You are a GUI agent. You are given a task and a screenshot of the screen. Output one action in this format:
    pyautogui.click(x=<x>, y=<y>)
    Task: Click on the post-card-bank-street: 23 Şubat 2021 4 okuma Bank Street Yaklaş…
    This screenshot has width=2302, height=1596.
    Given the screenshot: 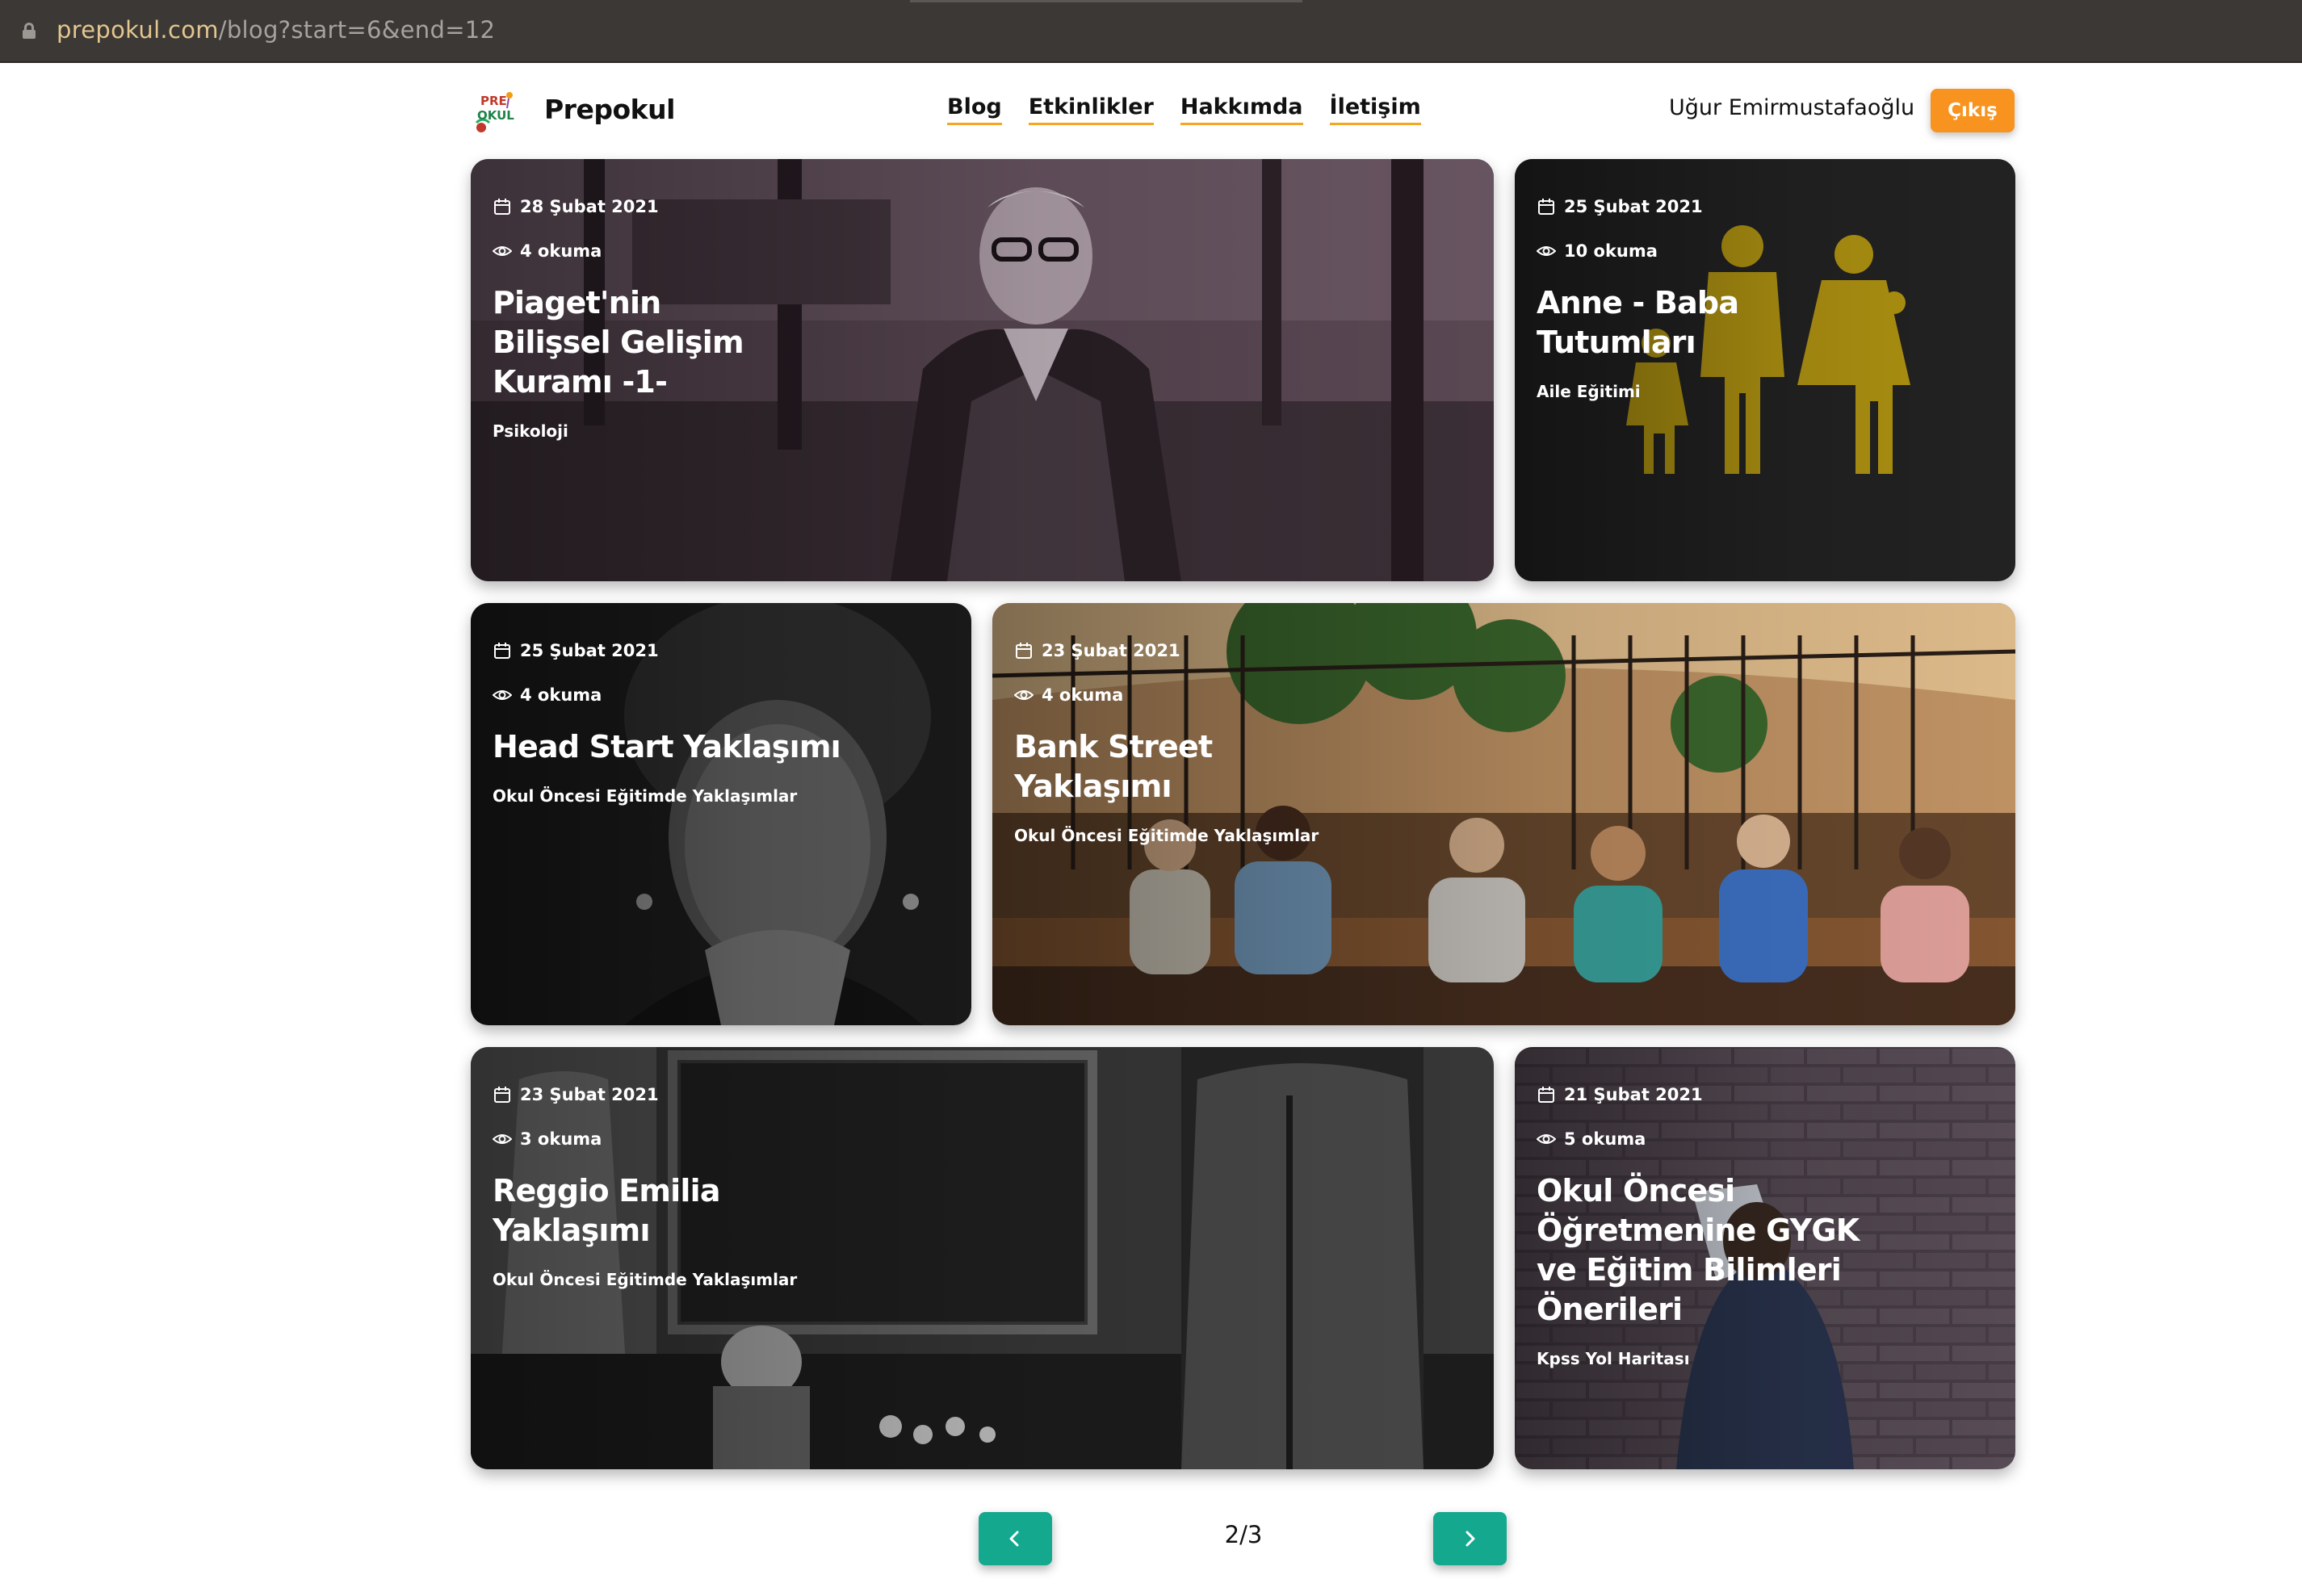 What is the action you would take?
    pyautogui.click(x=1503, y=814)
    